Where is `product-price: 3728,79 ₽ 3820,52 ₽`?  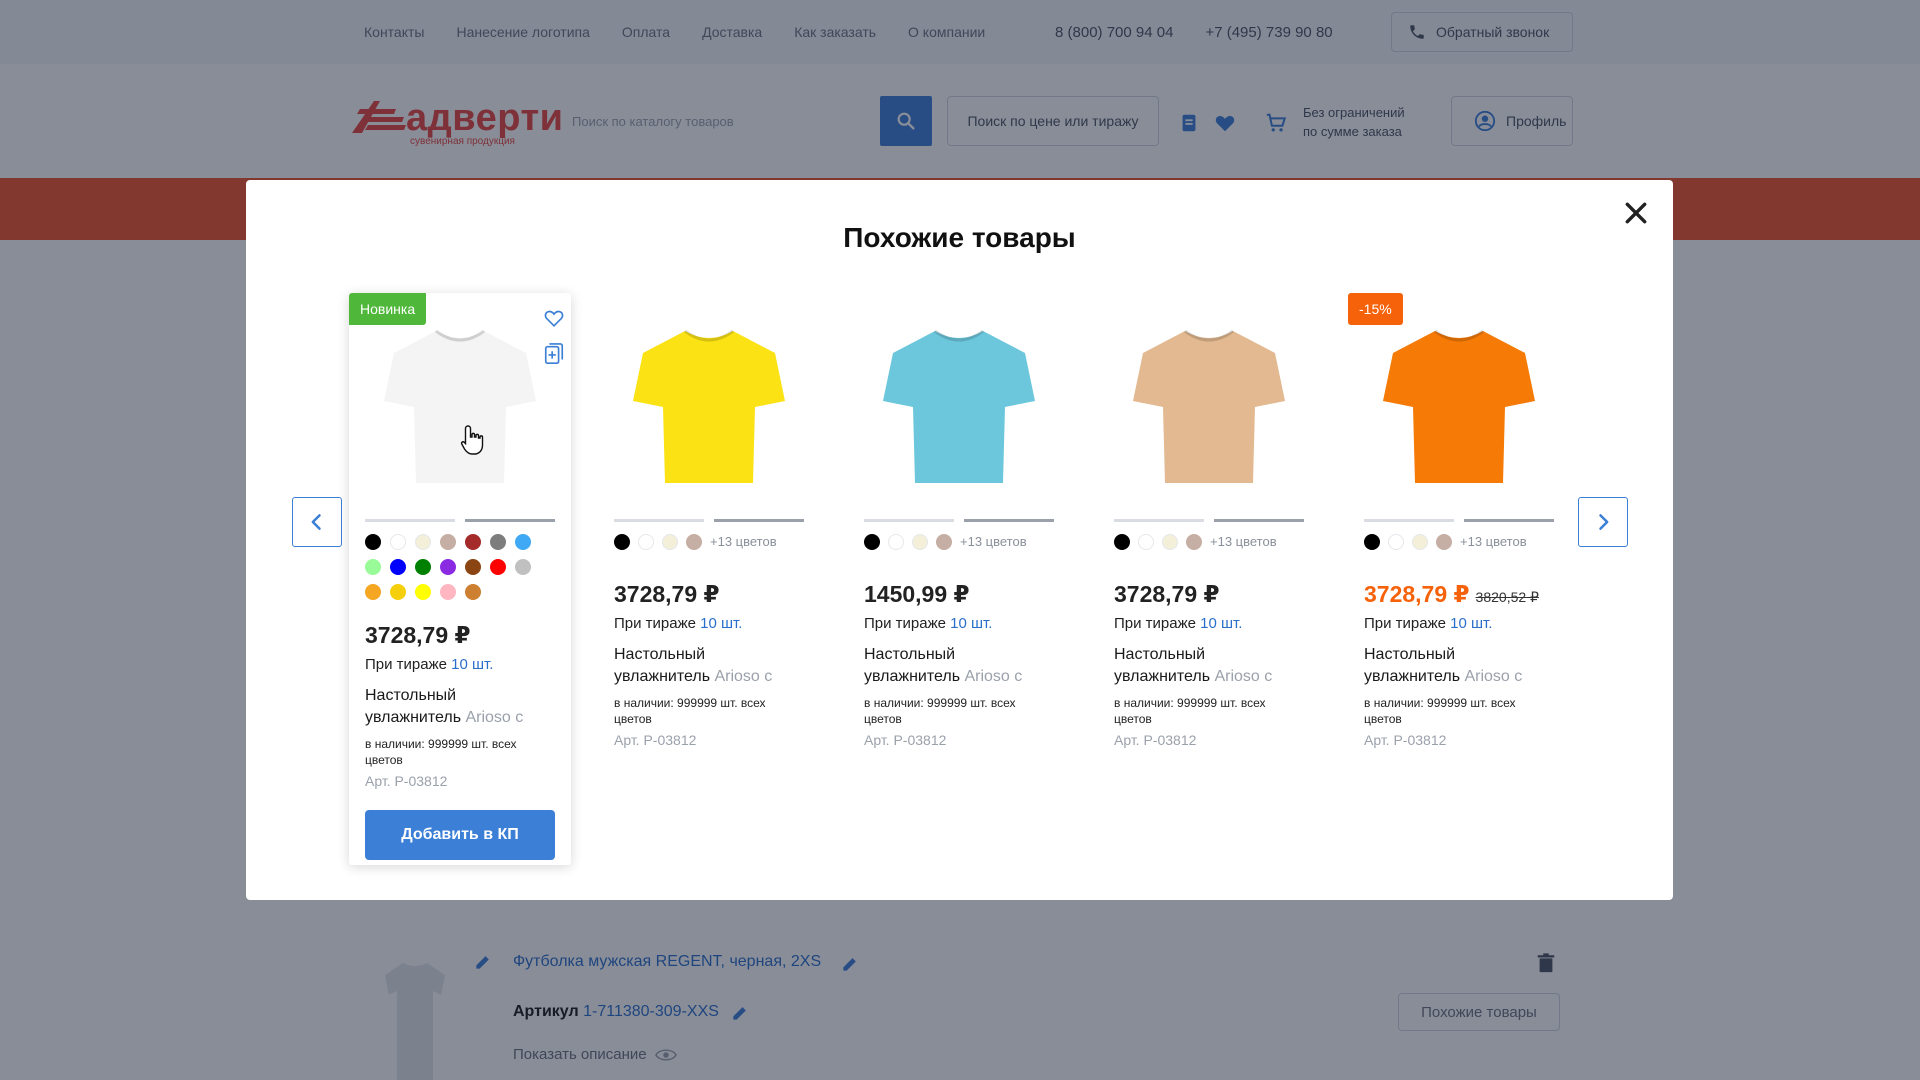
product-price: 3728,79 ₽ 3820,52 ₽ is located at coordinates (1451, 594).